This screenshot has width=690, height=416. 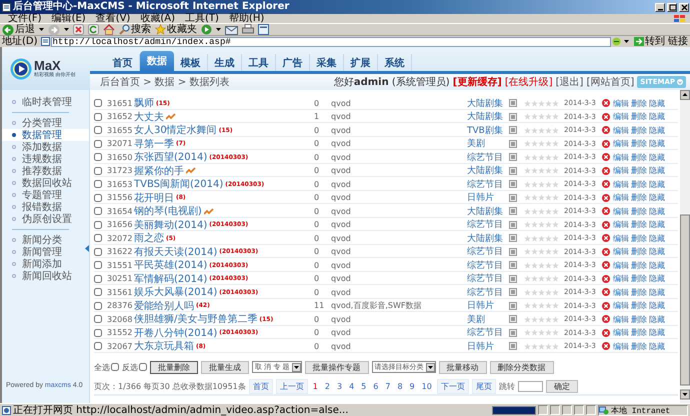 What do you see at coordinates (171, 265) in the screenshot?
I see `title-link: 平民英雄(2014)` at bounding box center [171, 265].